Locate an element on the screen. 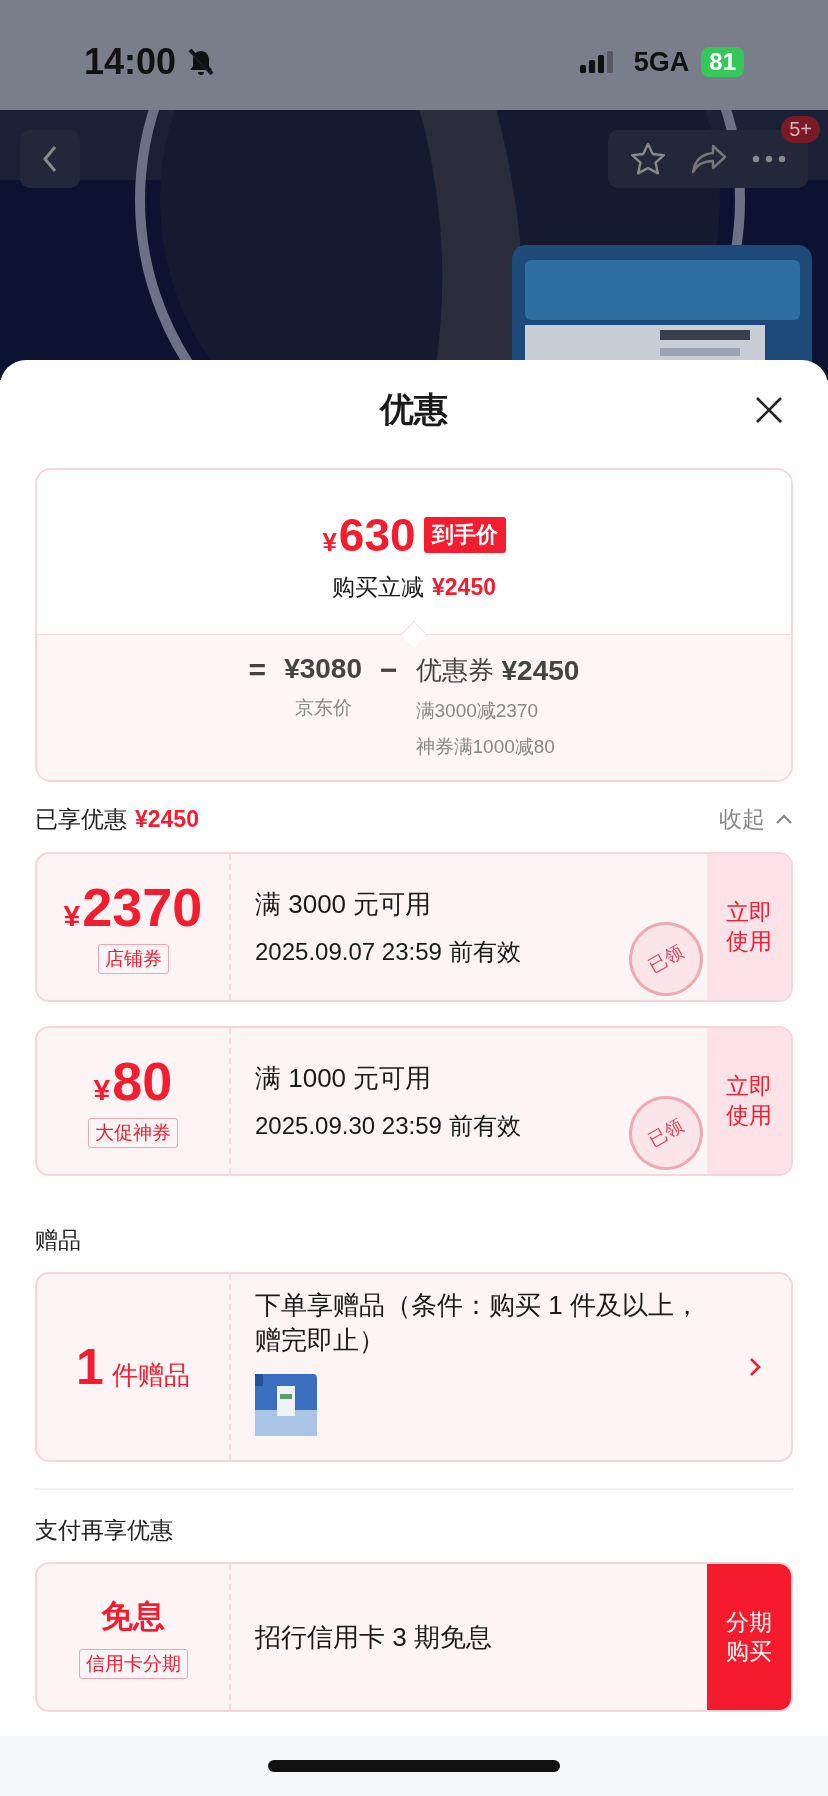 This screenshot has height=1796, width=828. section-title: 赠品 is located at coordinates (58, 1240).